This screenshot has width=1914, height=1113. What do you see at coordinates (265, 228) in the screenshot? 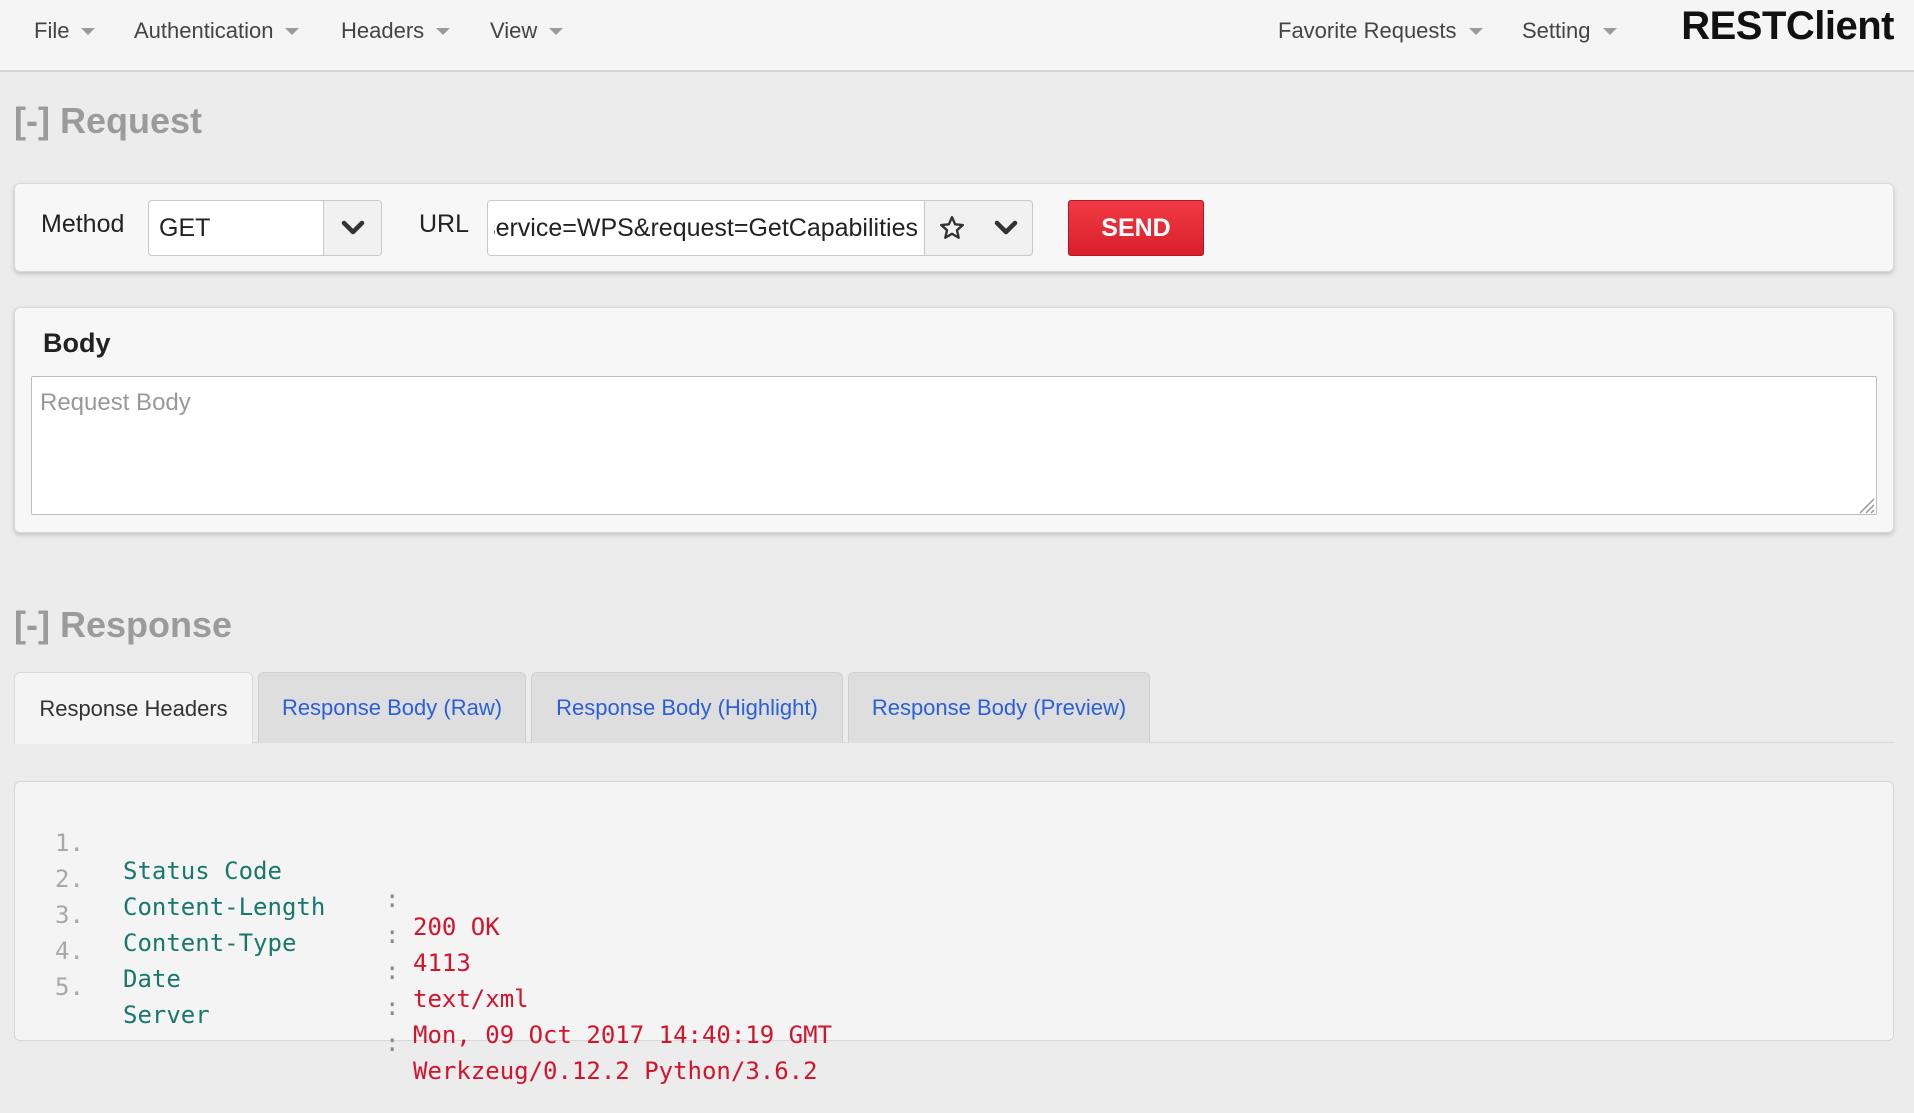
I see `method-select: GET` at bounding box center [265, 228].